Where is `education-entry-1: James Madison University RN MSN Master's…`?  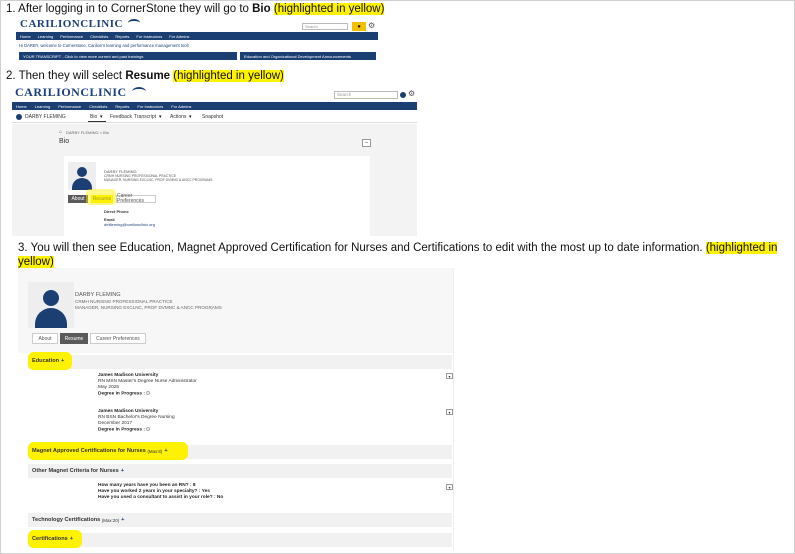 education-entry-1: James Madison University RN MSN Master's… is located at coordinates (147, 385).